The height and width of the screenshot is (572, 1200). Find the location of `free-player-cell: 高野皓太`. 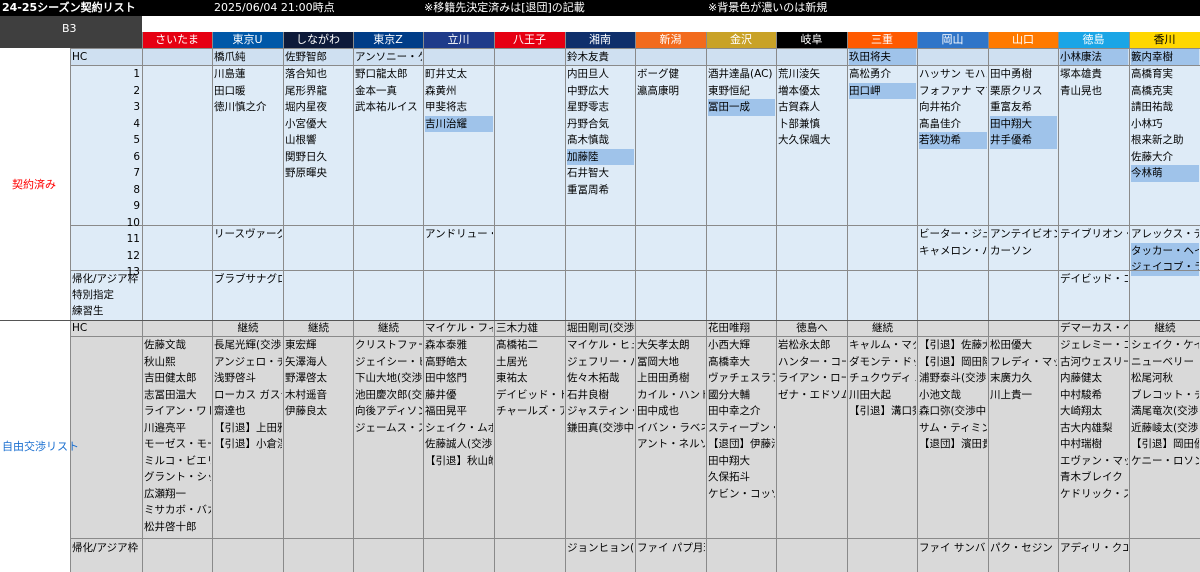

free-player-cell: 高野皓太 is located at coordinates (459, 362).